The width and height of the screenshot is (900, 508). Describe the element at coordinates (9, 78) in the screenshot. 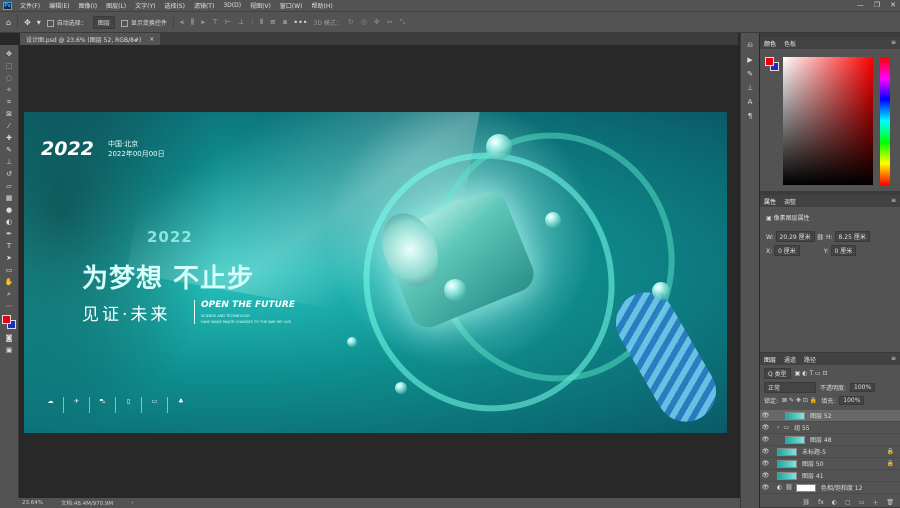

I see `lasso-tool-icon: ◌` at that location.